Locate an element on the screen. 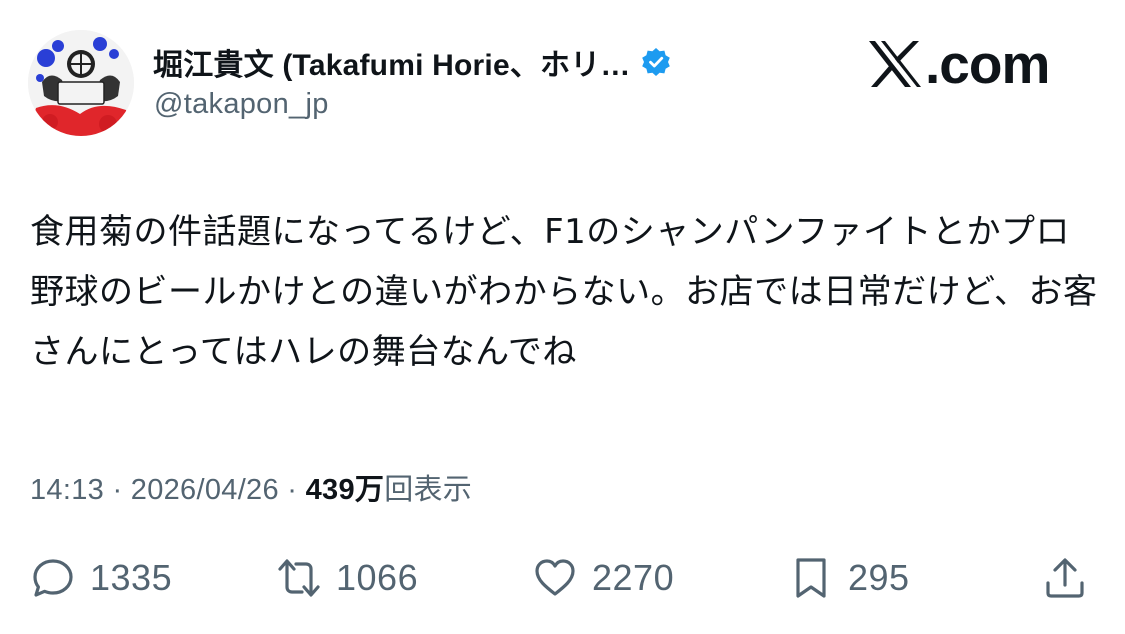 The image size is (1125, 634). verified-badge-icon is located at coordinates (656, 62).